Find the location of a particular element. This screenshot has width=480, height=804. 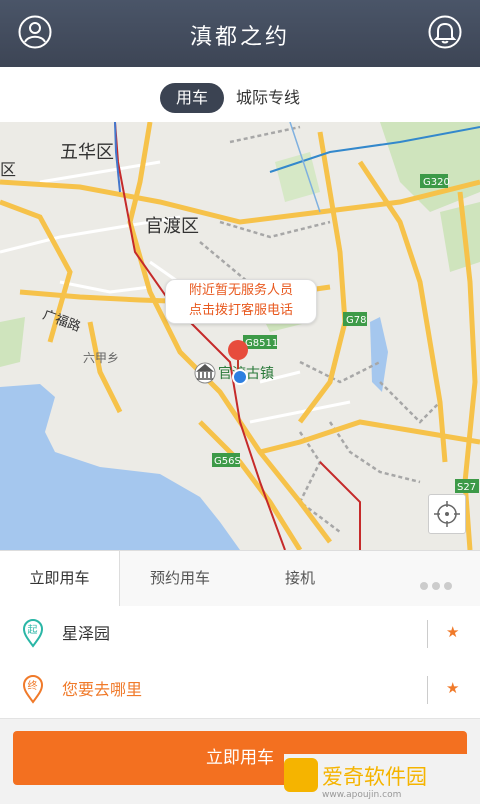

service-tabs: 立即用车 预约用车 接机 is located at coordinates (240, 578).